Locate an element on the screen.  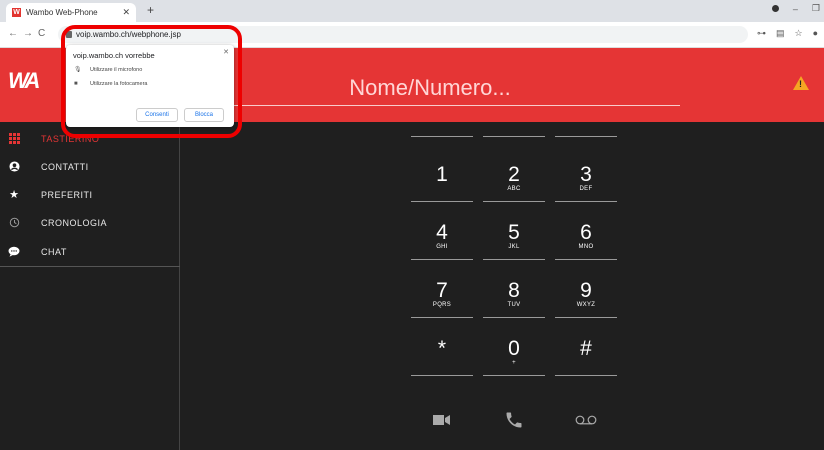
key-8: 8 TUV is located at coordinates (514, 289).